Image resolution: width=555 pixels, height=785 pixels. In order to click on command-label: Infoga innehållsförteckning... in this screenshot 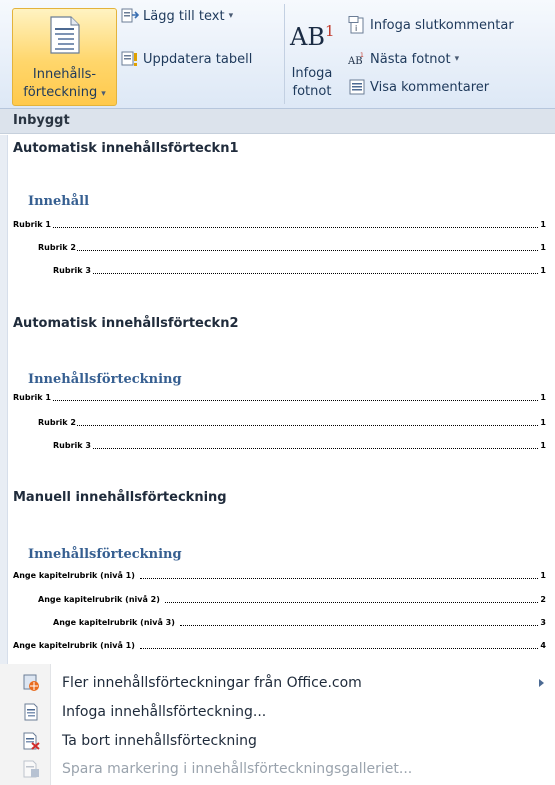, I will do `click(164, 712)`.